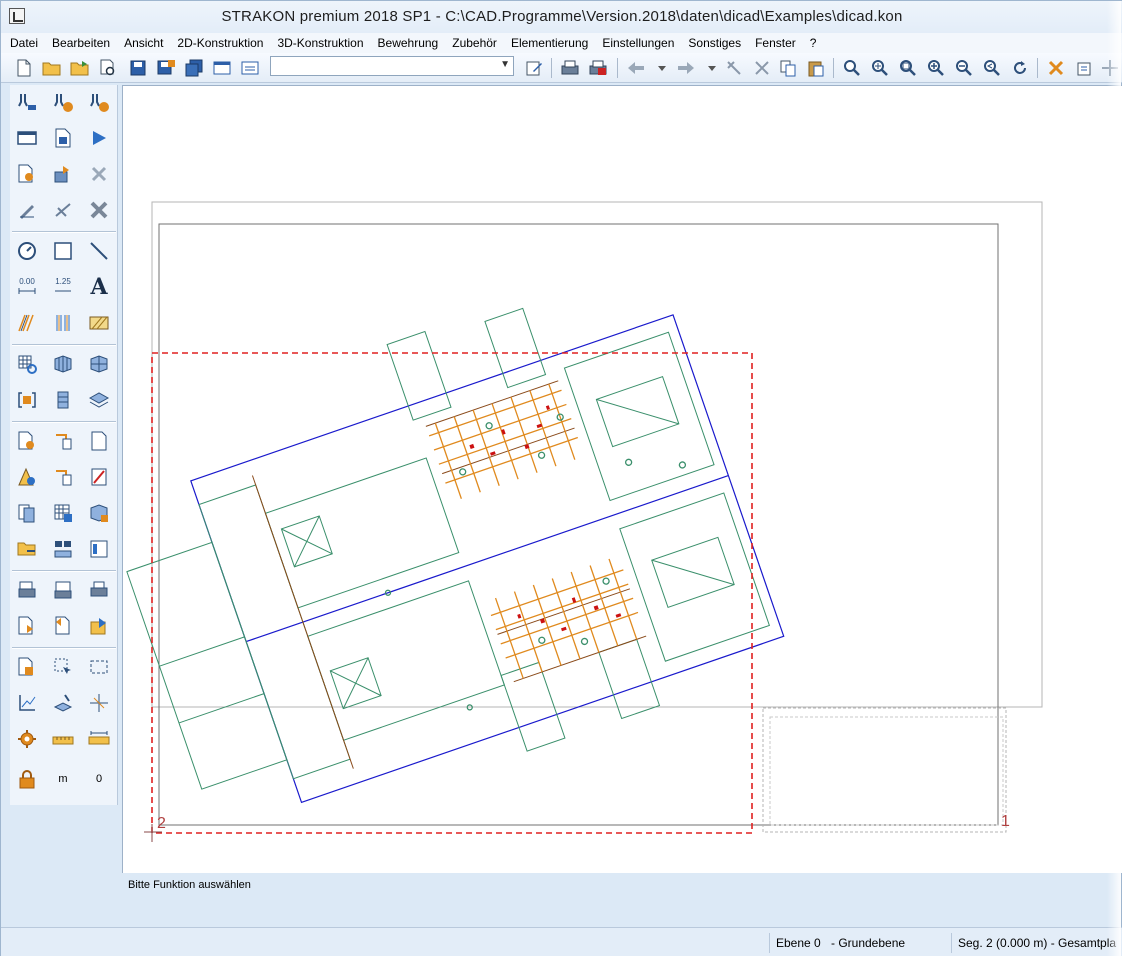 This screenshot has height=956, width=1122. What do you see at coordinates (99, 667) in the screenshot?
I see `selection-frame-icon` at bounding box center [99, 667].